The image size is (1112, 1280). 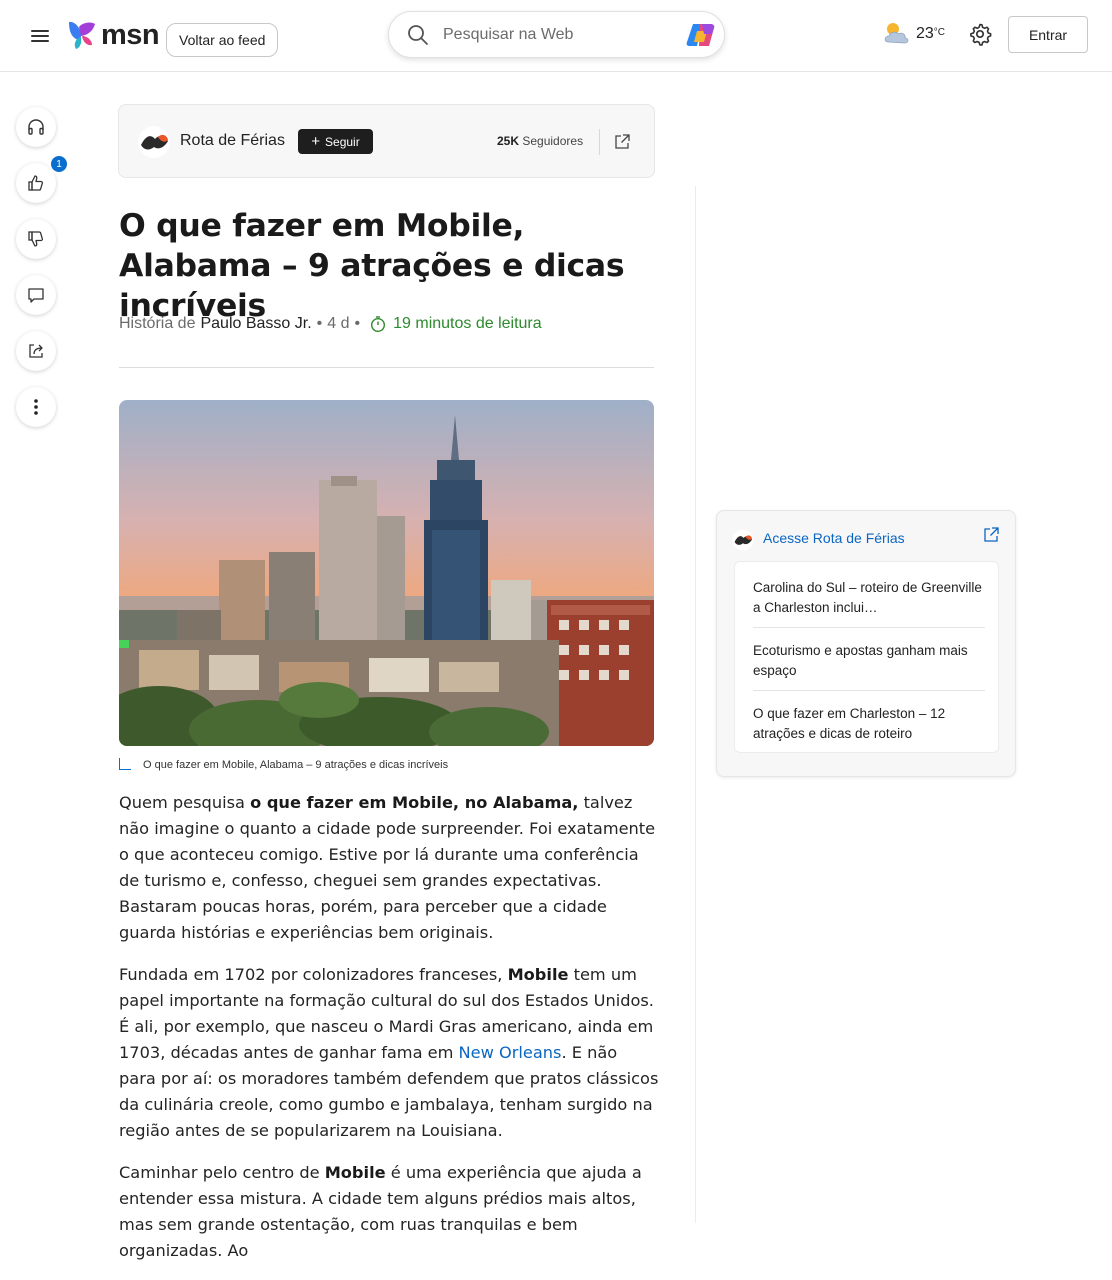 What do you see at coordinates (378, 324) in the screenshot?
I see `timer-icon` at bounding box center [378, 324].